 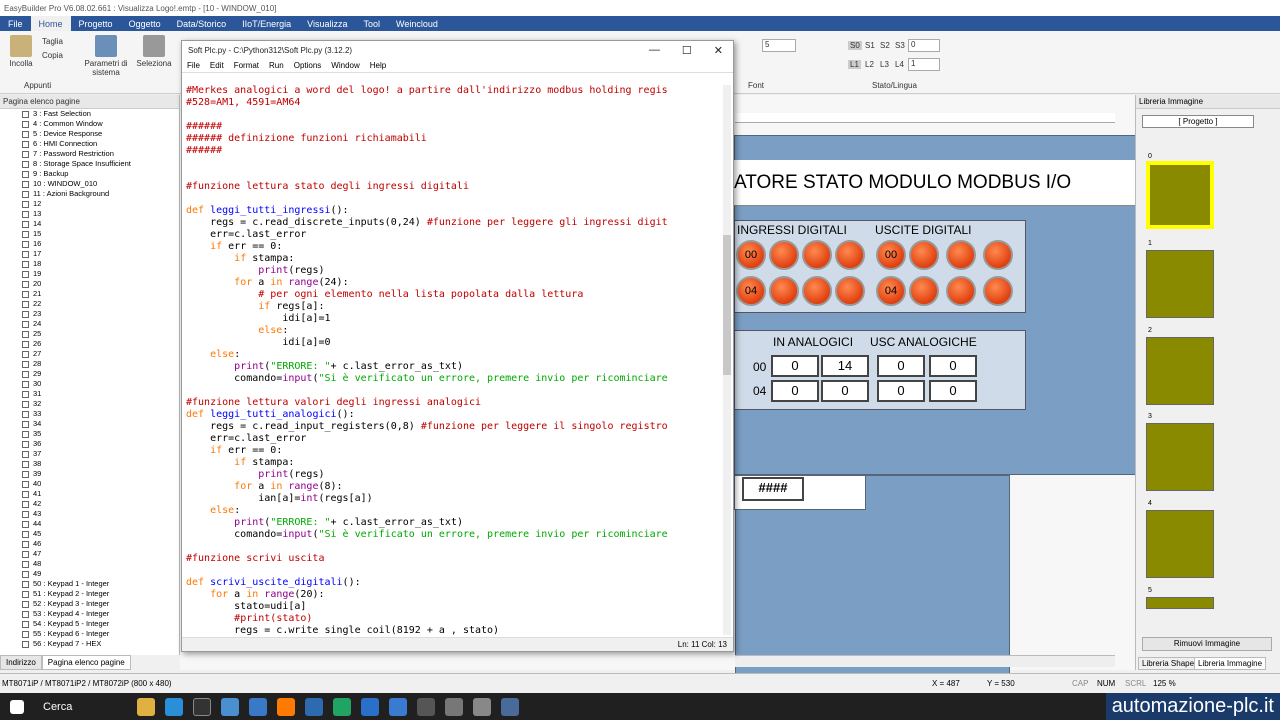 What do you see at coordinates (854, 64) in the screenshot?
I see `lang-l1: L1` at bounding box center [854, 64].